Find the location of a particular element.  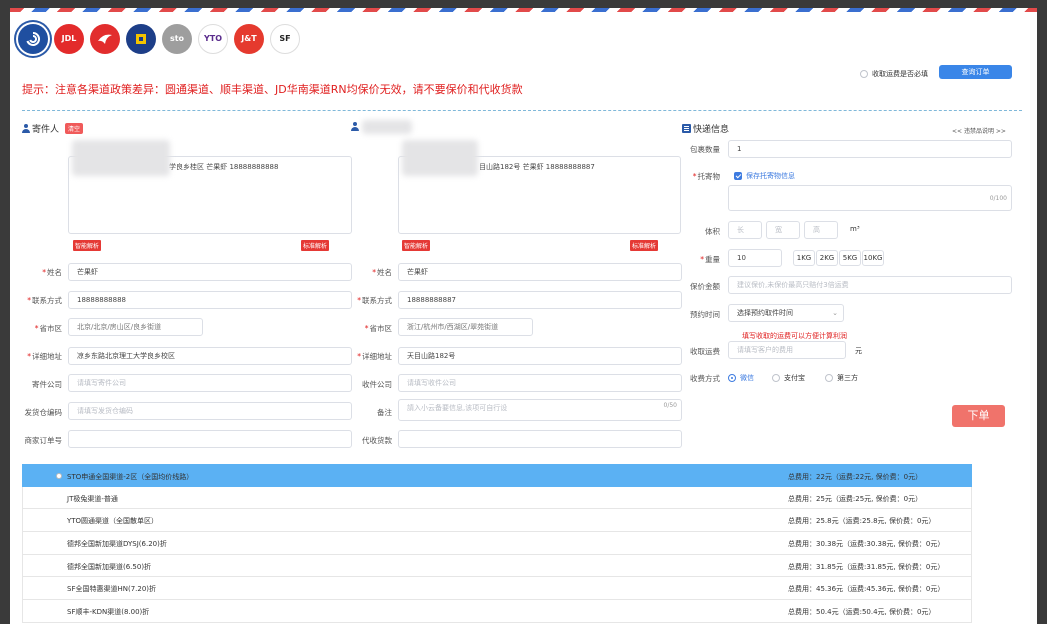

receiver-name-input: 芒果虾 is located at coordinates (540, 272).